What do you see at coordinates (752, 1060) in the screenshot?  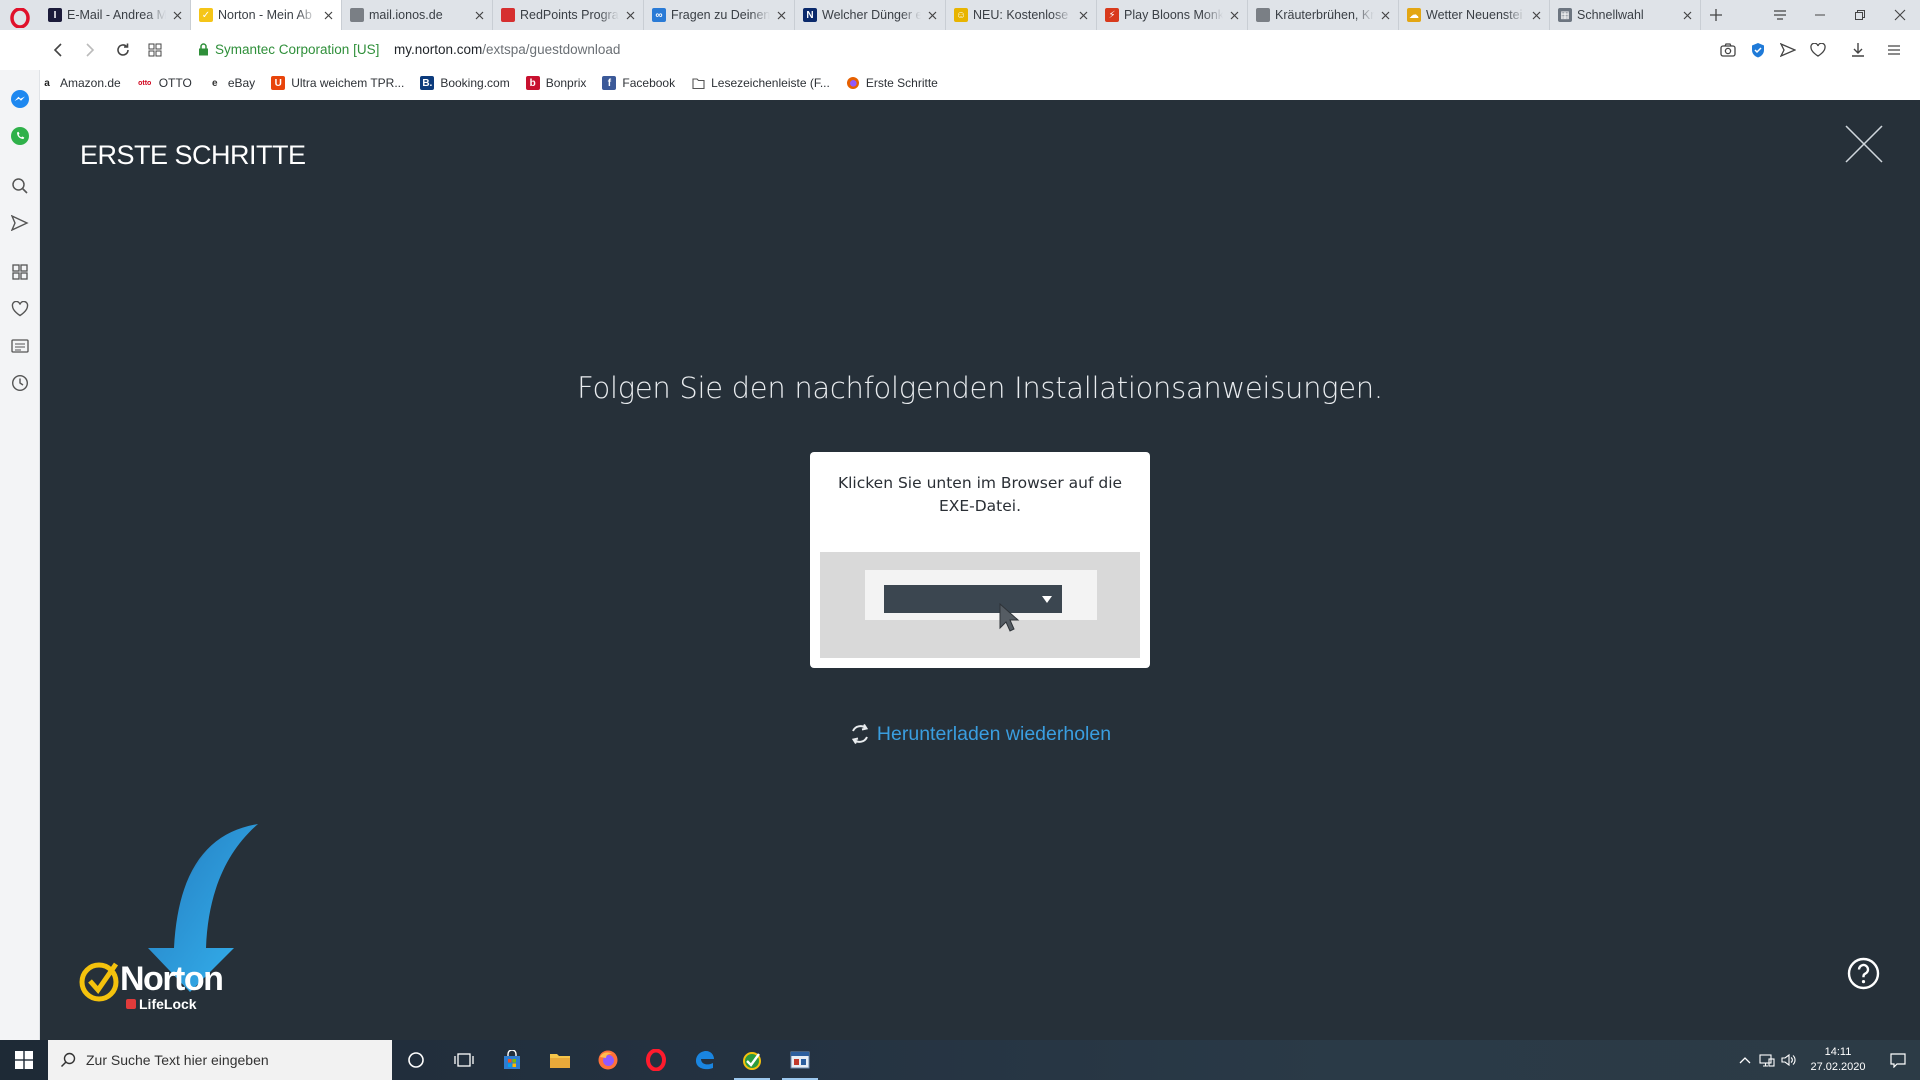 I see `norton-app` at bounding box center [752, 1060].